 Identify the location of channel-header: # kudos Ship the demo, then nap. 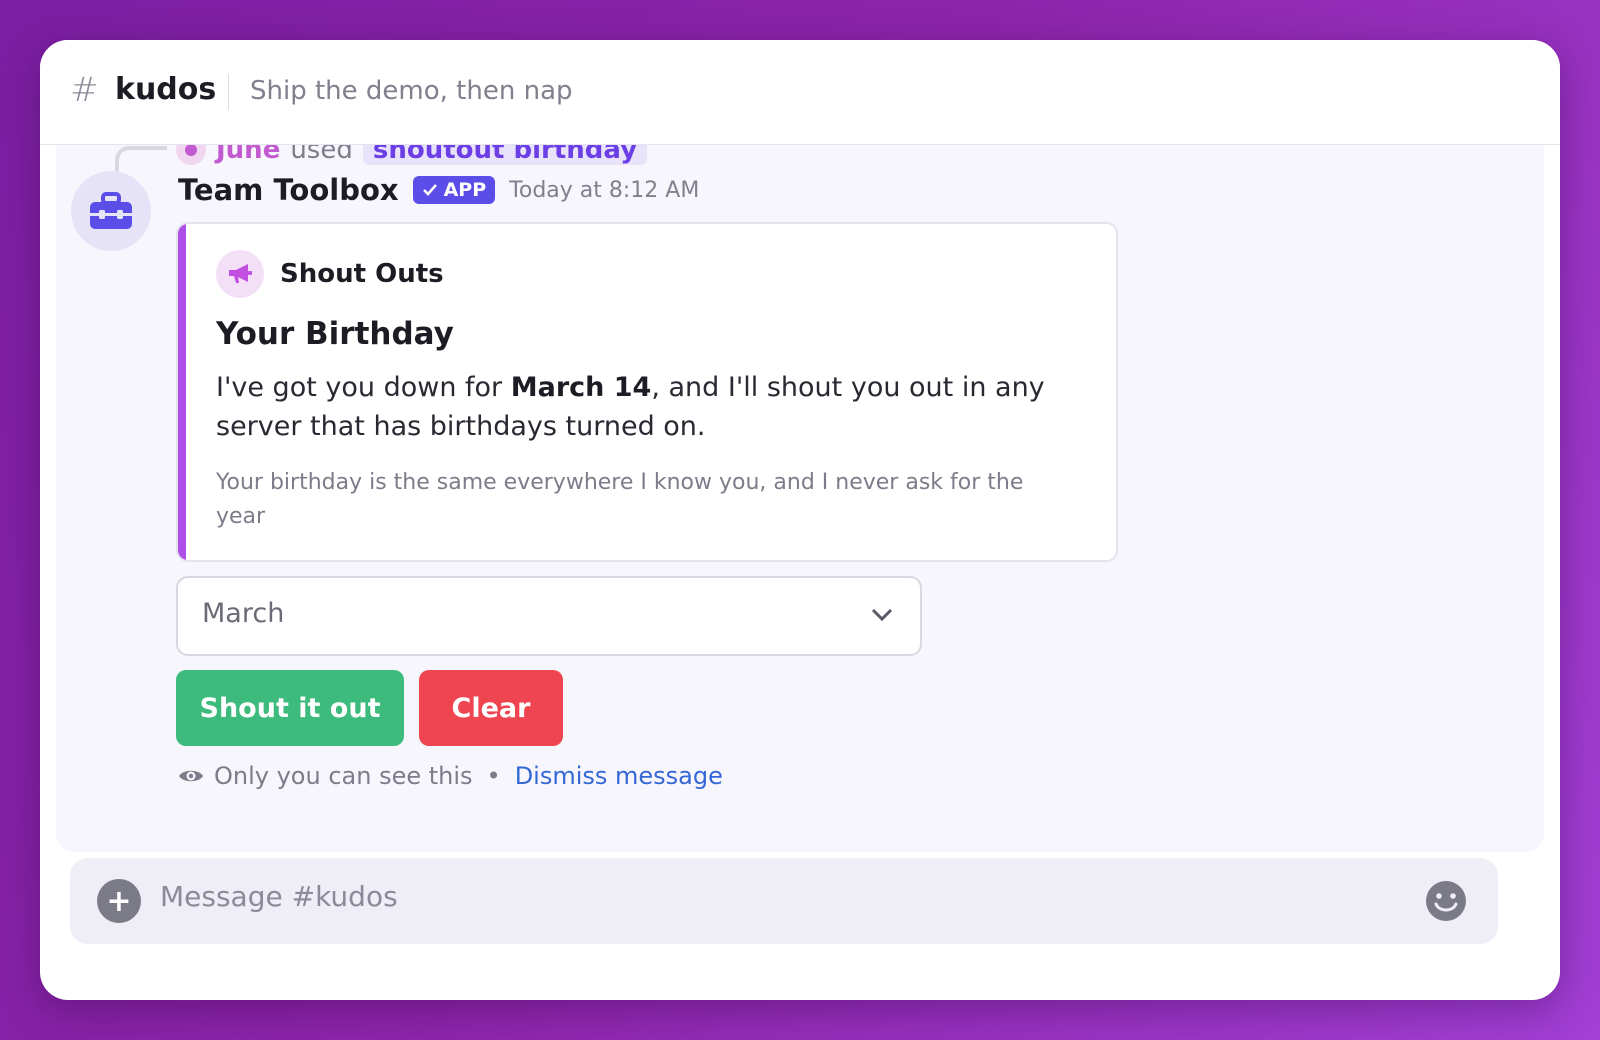
(800, 92).